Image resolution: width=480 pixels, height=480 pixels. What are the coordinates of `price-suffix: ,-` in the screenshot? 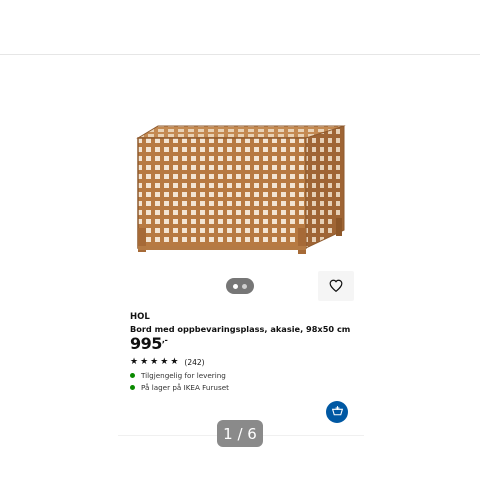 It's located at (164, 340).